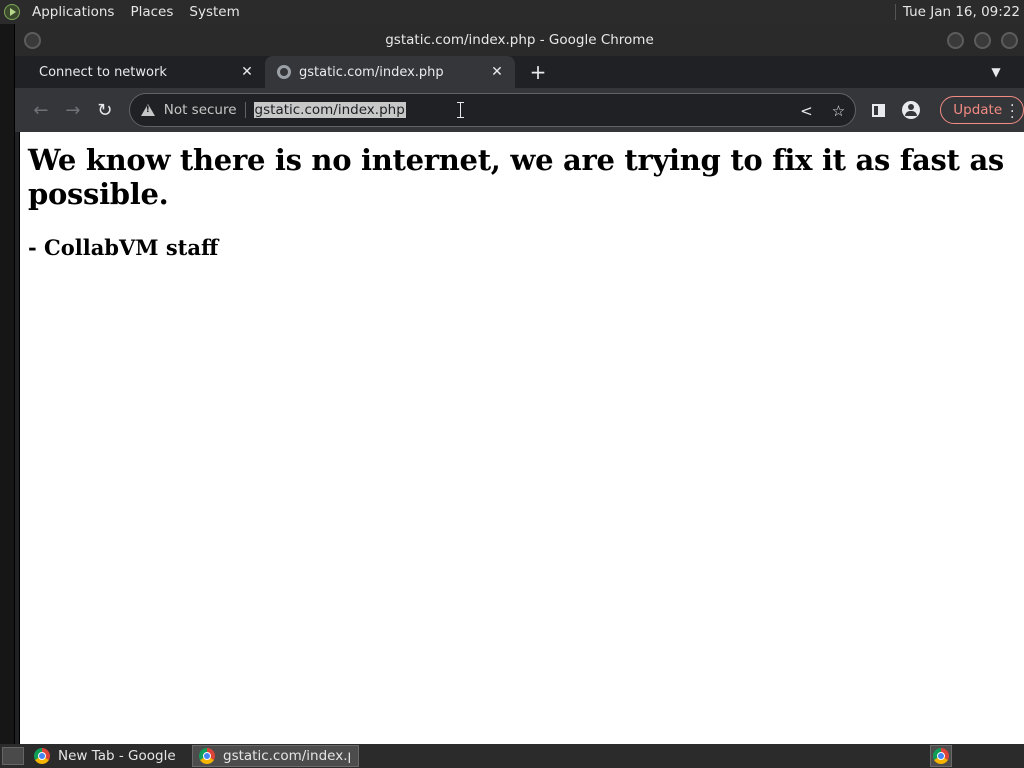 The image size is (1024, 768). What do you see at coordinates (147, 110) in the screenshot?
I see `warning-icon` at bounding box center [147, 110].